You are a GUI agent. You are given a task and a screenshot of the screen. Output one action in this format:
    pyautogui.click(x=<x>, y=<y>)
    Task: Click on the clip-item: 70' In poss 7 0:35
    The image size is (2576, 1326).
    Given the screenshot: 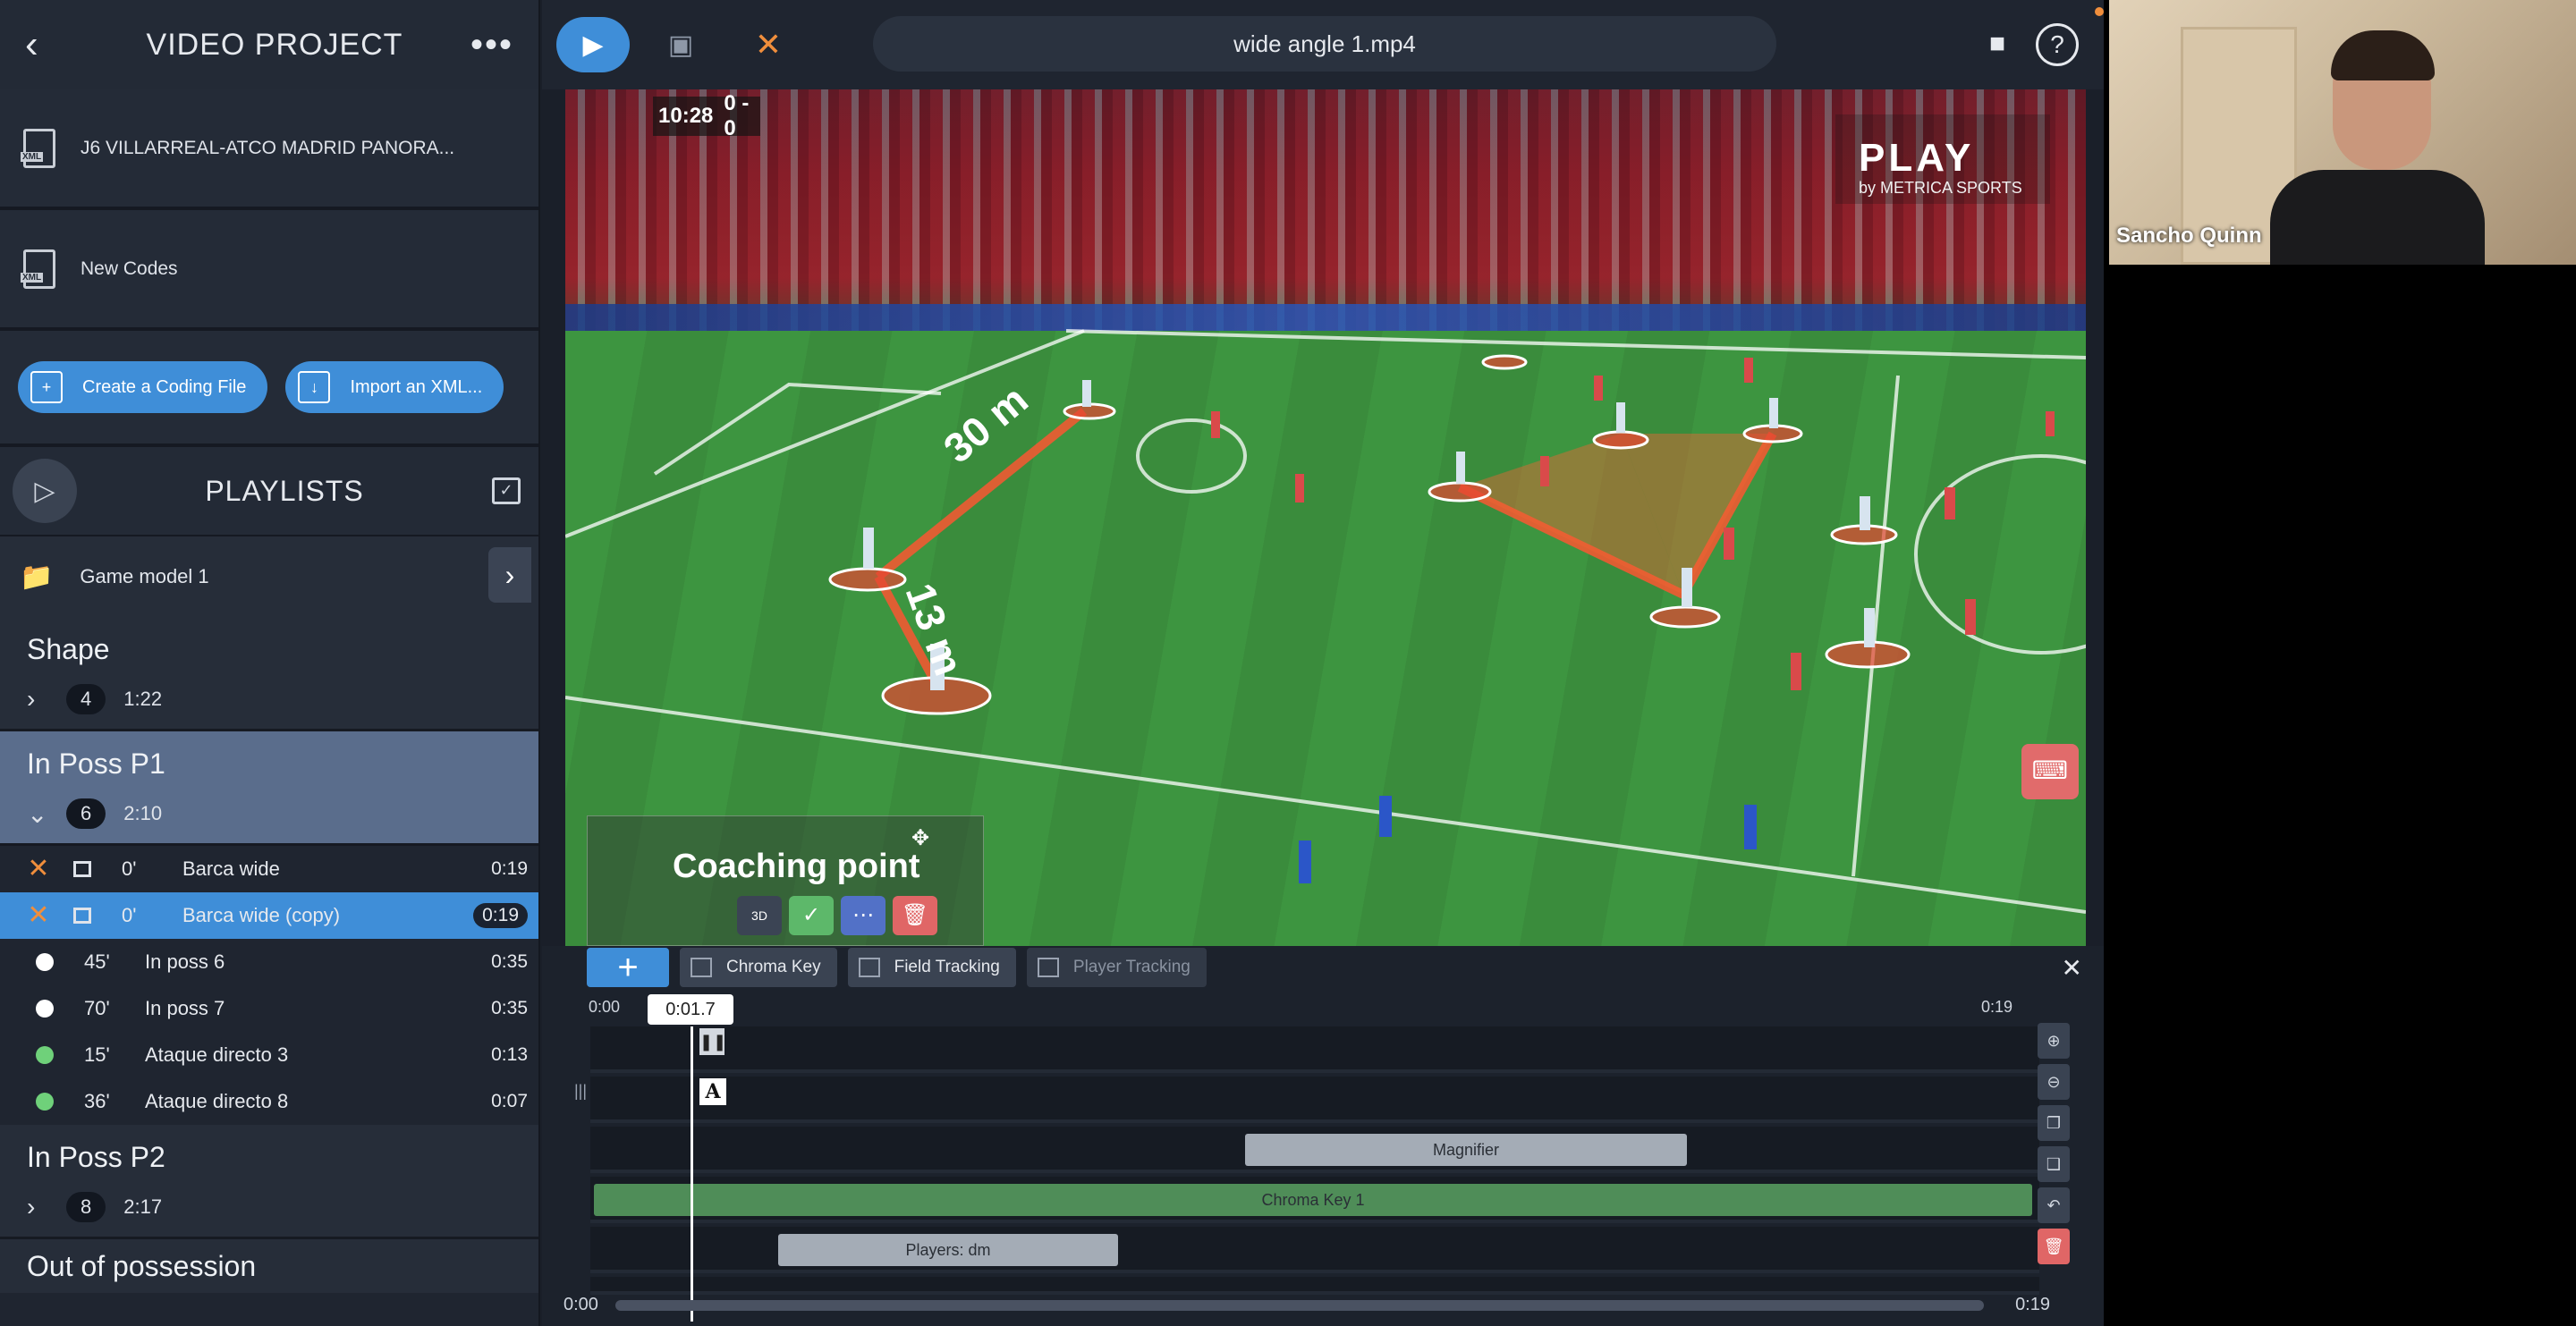 What is the action you would take?
    pyautogui.click(x=269, y=1008)
    